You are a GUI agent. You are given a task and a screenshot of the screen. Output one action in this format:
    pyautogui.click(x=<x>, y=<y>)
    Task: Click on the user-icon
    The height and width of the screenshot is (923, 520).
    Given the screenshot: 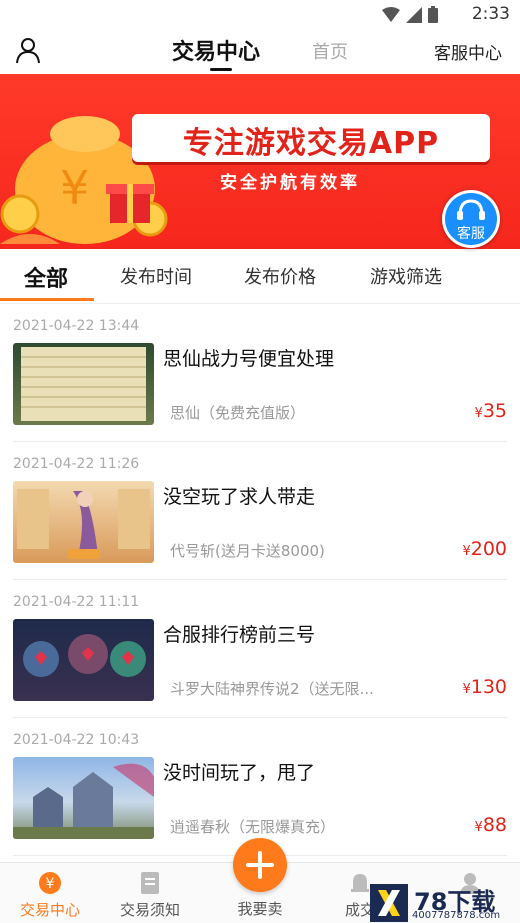 What is the action you would take?
    pyautogui.click(x=28, y=50)
    